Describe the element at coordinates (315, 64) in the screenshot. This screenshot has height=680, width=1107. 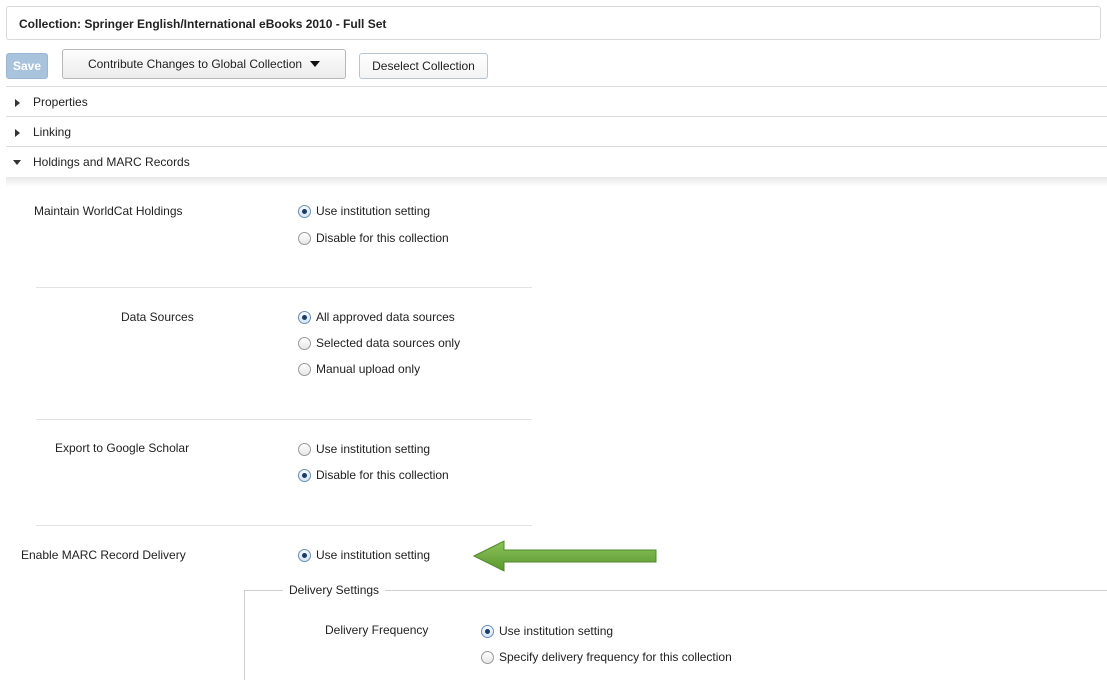
I see `caret-down-icon` at that location.